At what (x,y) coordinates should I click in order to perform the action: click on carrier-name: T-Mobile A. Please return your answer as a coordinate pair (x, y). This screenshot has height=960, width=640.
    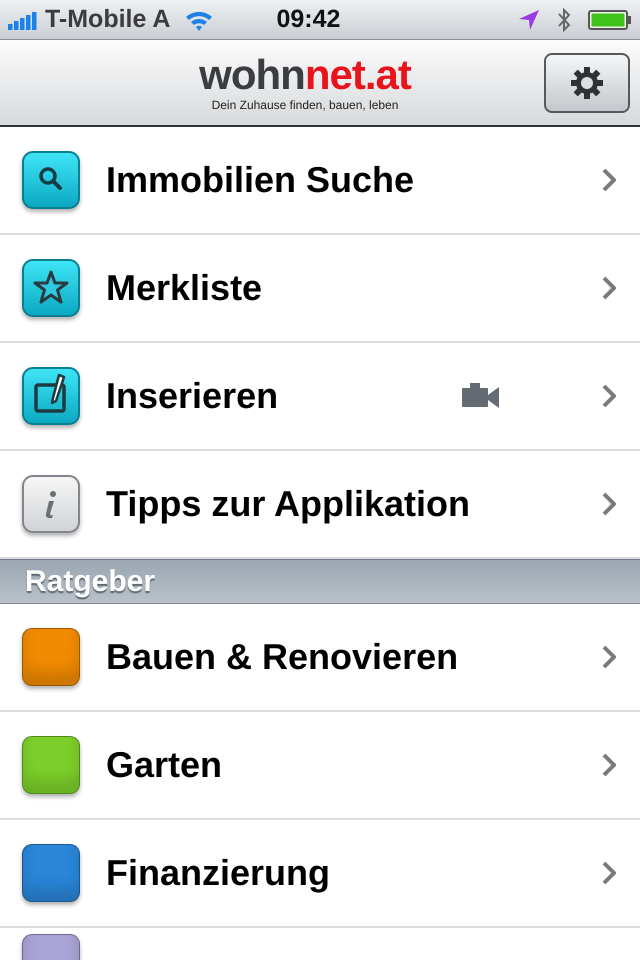
    Looking at the image, I should click on (107, 19).